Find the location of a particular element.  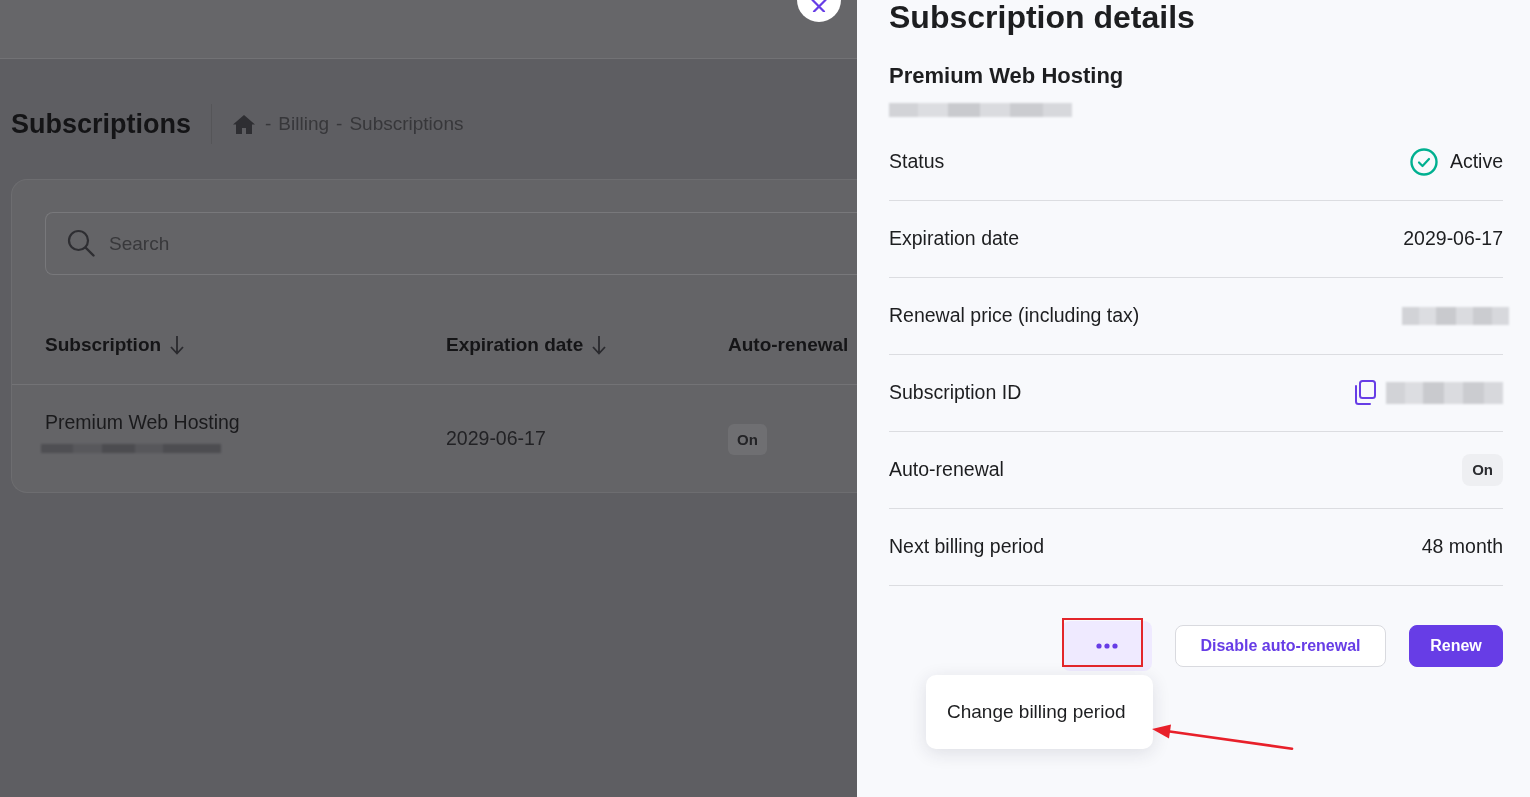

detail-label: Next billing period is located at coordinates (966, 547).